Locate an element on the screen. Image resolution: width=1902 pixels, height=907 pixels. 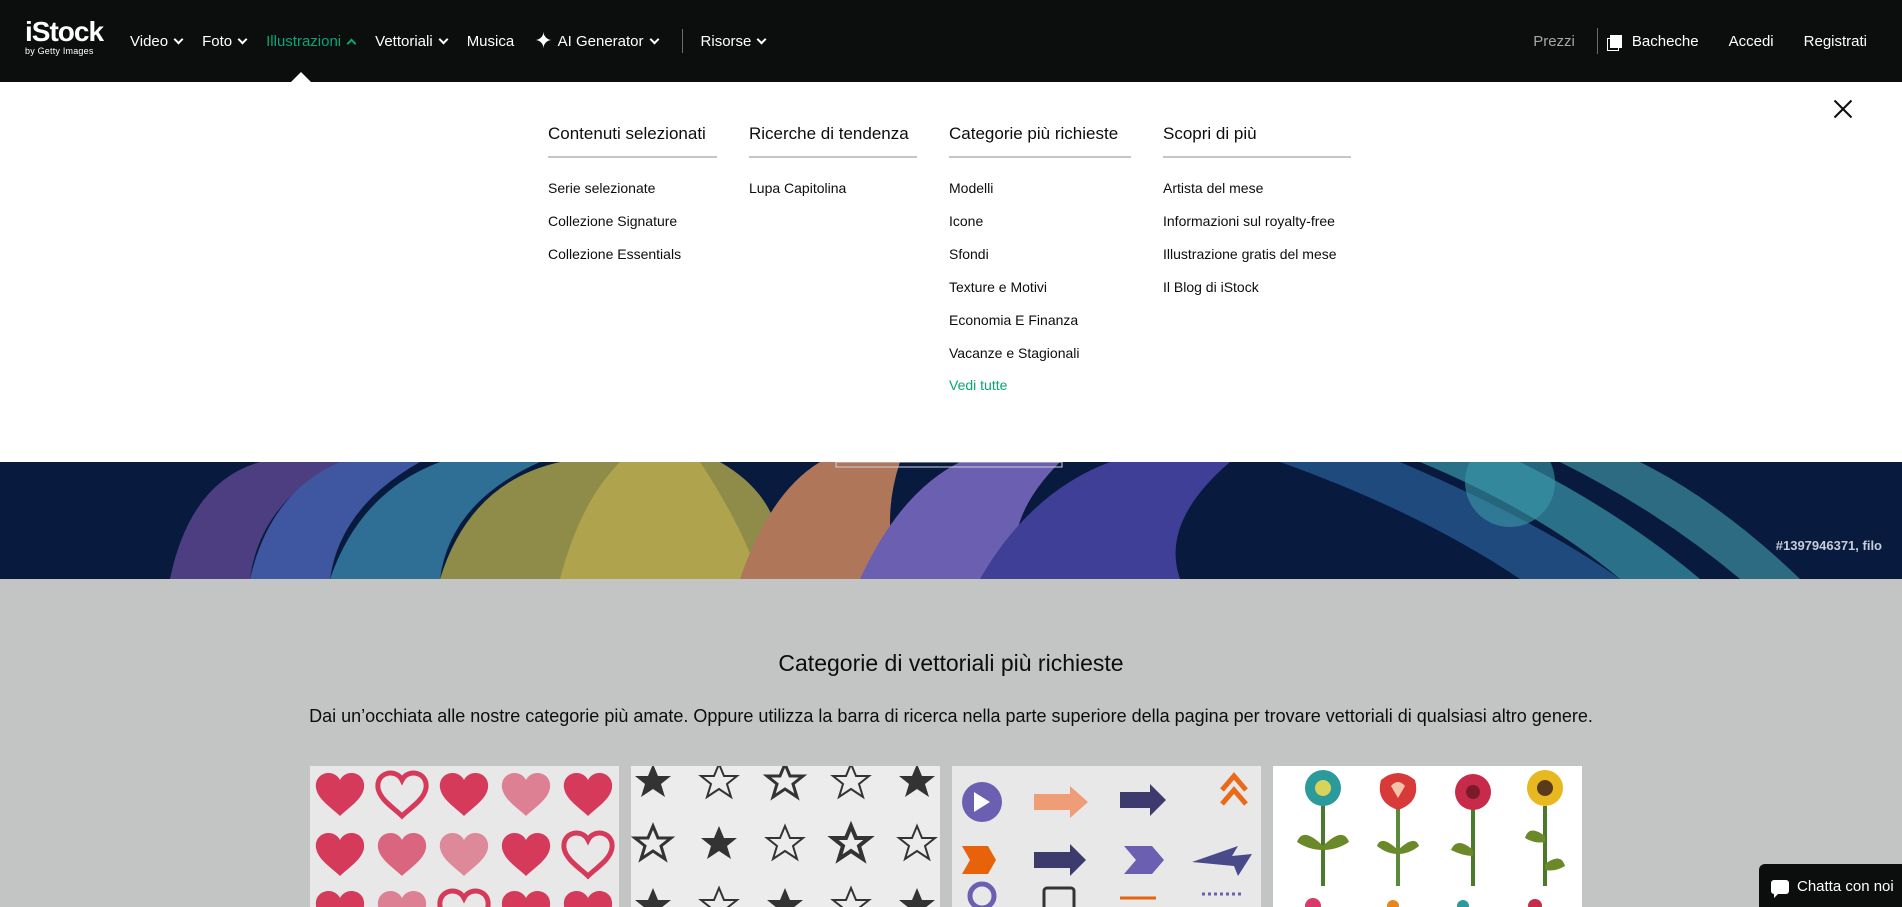
menu-link: Informazioni sul royalty-free is located at coordinates (1257, 221).